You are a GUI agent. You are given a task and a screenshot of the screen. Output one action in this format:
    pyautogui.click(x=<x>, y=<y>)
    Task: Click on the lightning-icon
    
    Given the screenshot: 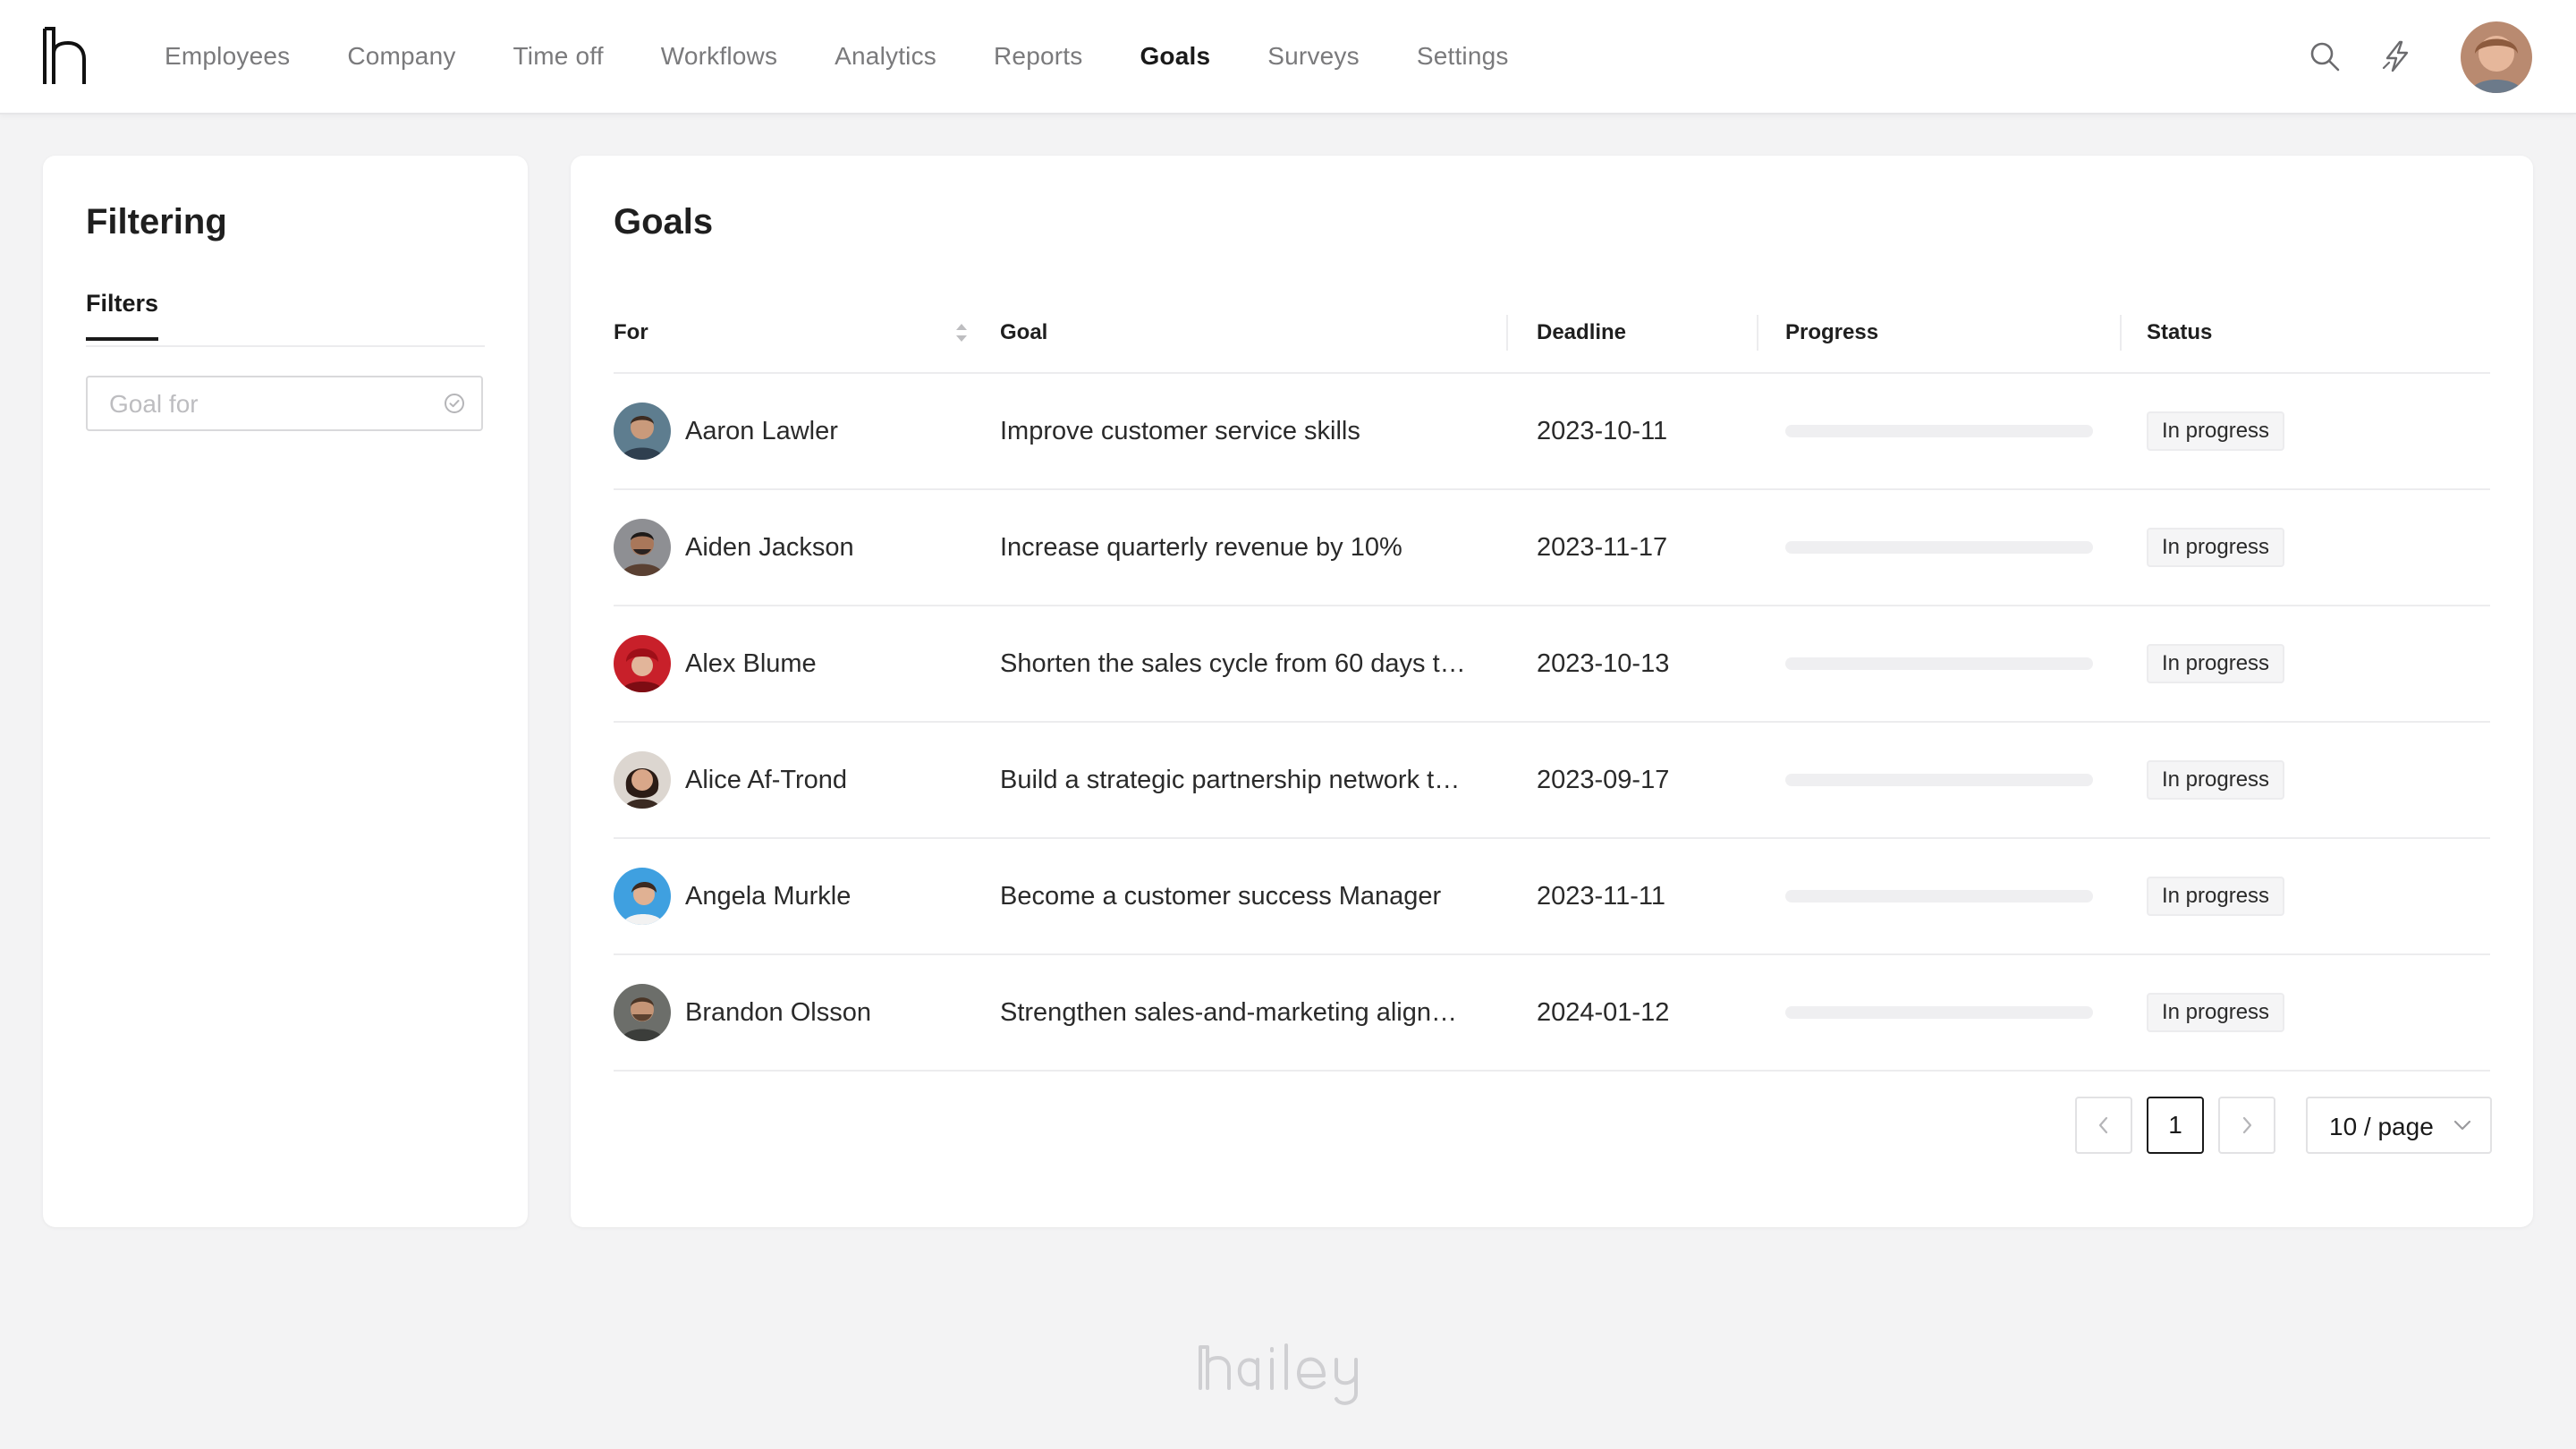 What is the action you would take?
    pyautogui.click(x=2397, y=56)
    